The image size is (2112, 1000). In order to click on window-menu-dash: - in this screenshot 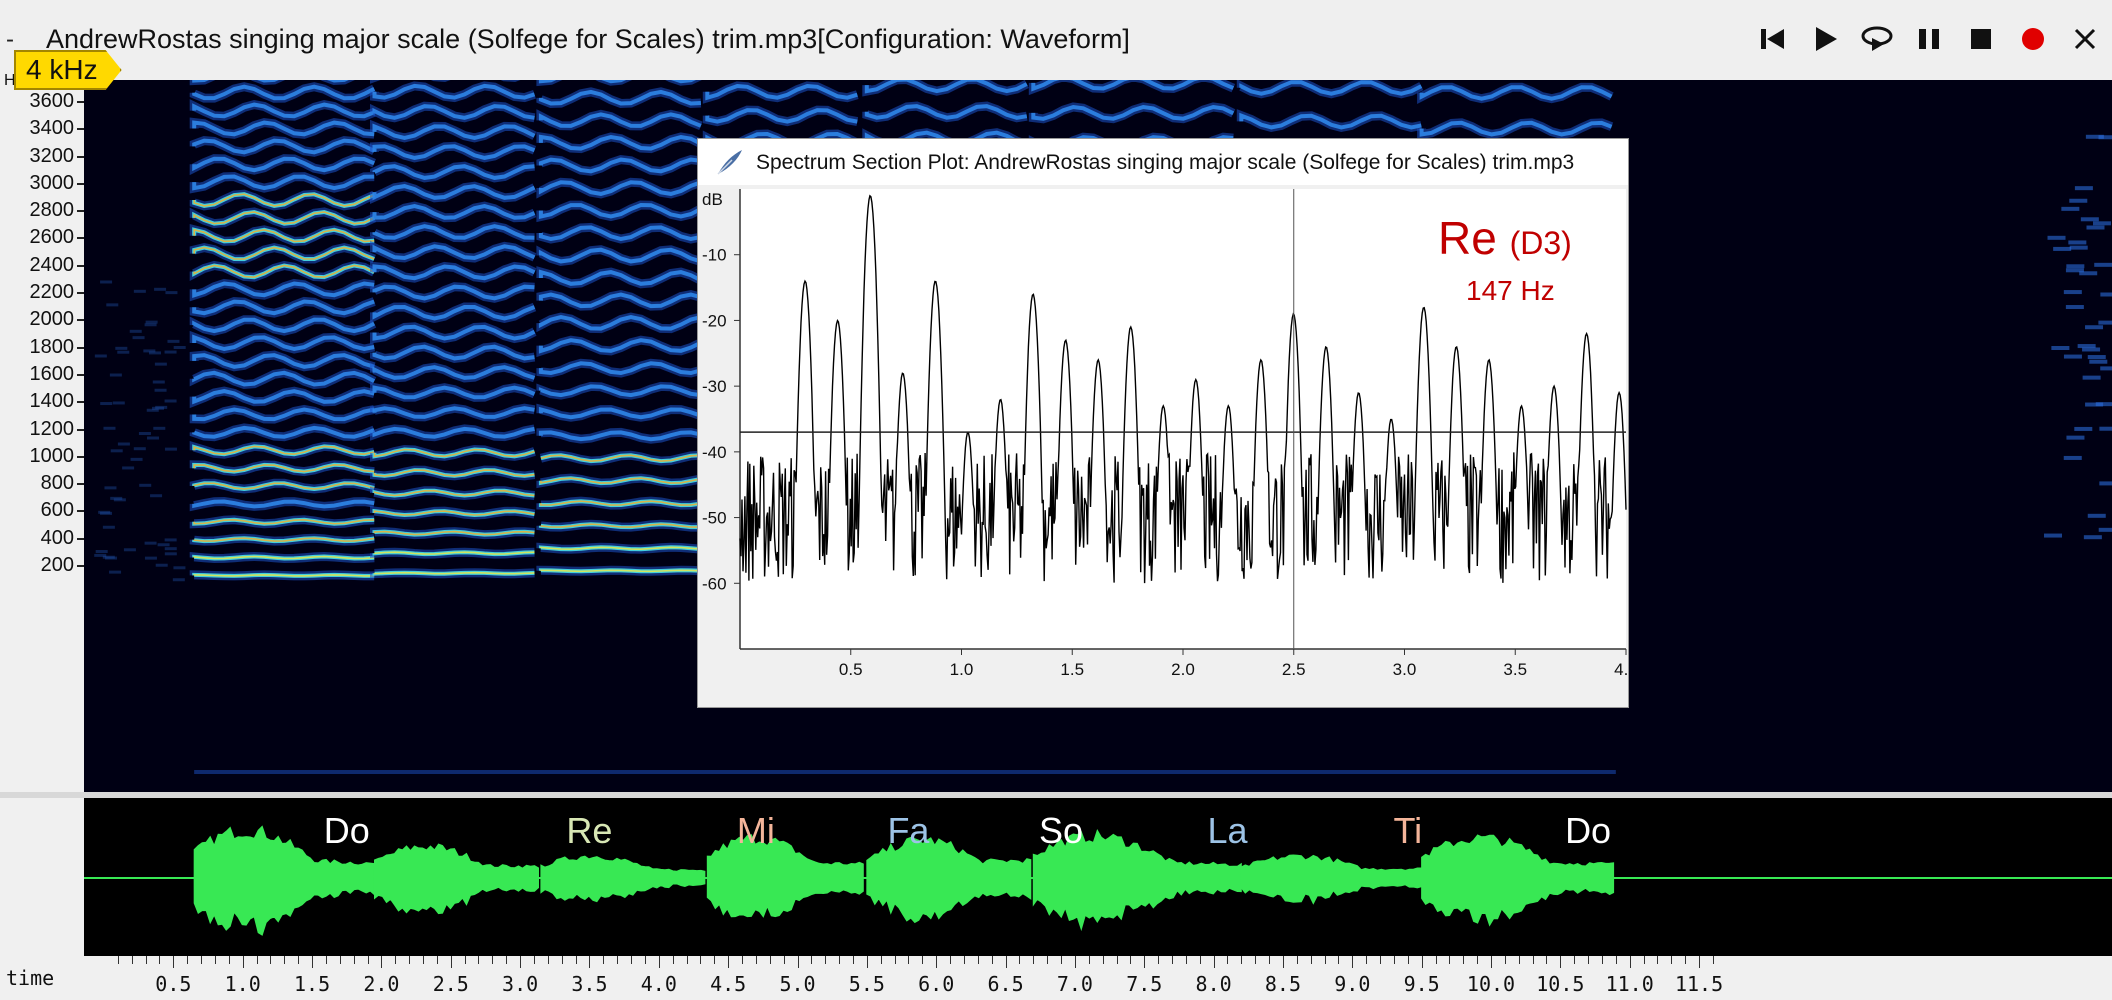, I will do `click(10, 40)`.